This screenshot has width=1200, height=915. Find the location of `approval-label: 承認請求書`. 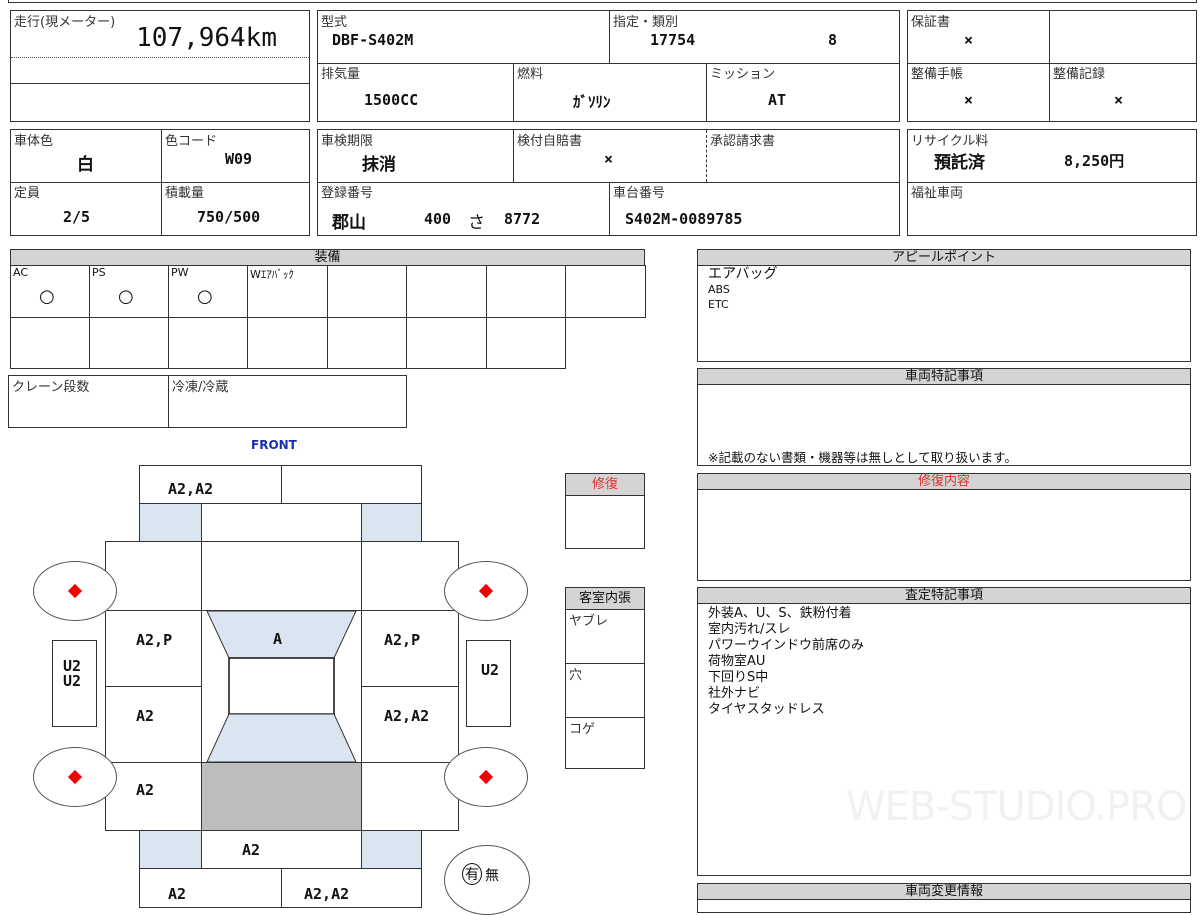

approval-label: 承認請求書 is located at coordinates (743, 141).